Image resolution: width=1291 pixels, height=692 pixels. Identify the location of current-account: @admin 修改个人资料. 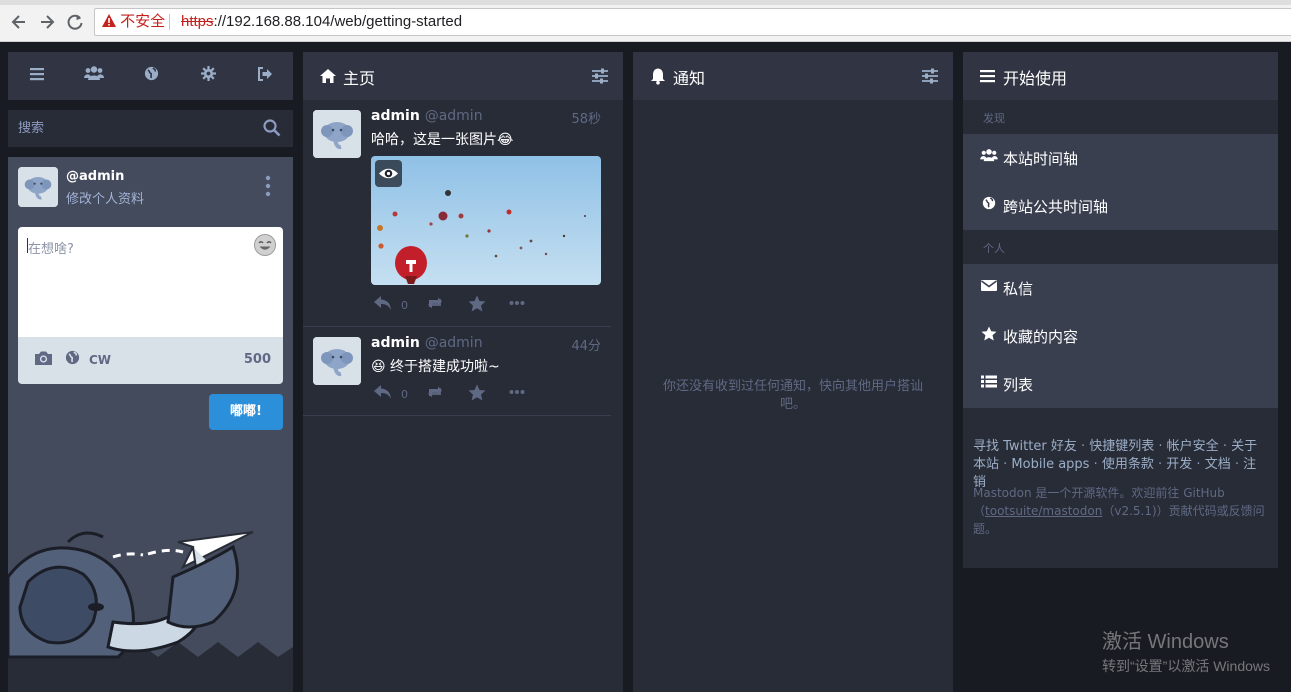
(150, 188).